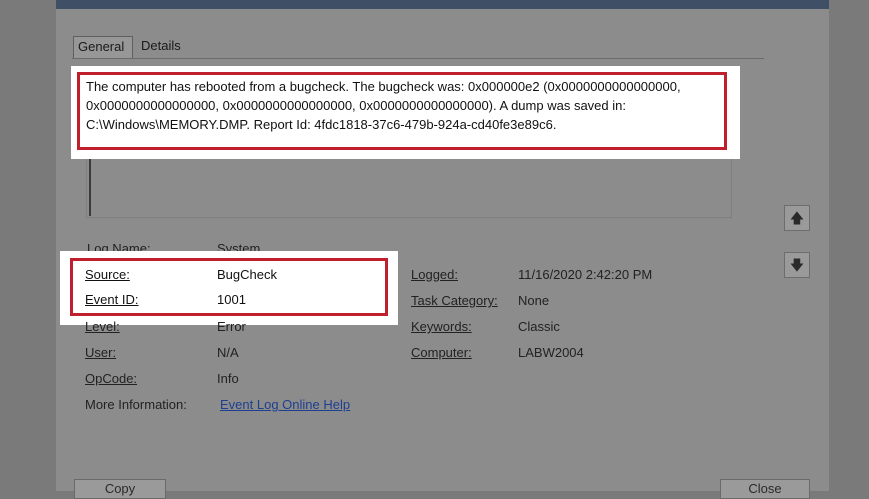 This screenshot has width=869, height=499. Describe the element at coordinates (765, 489) in the screenshot. I see `close-button: Close` at that location.